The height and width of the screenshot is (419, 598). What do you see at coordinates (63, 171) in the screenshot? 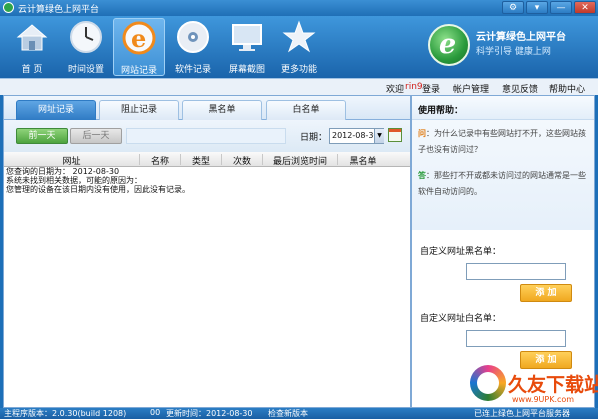
I see `message-line: 您查询的日期为： 2012-08-30` at bounding box center [63, 171].